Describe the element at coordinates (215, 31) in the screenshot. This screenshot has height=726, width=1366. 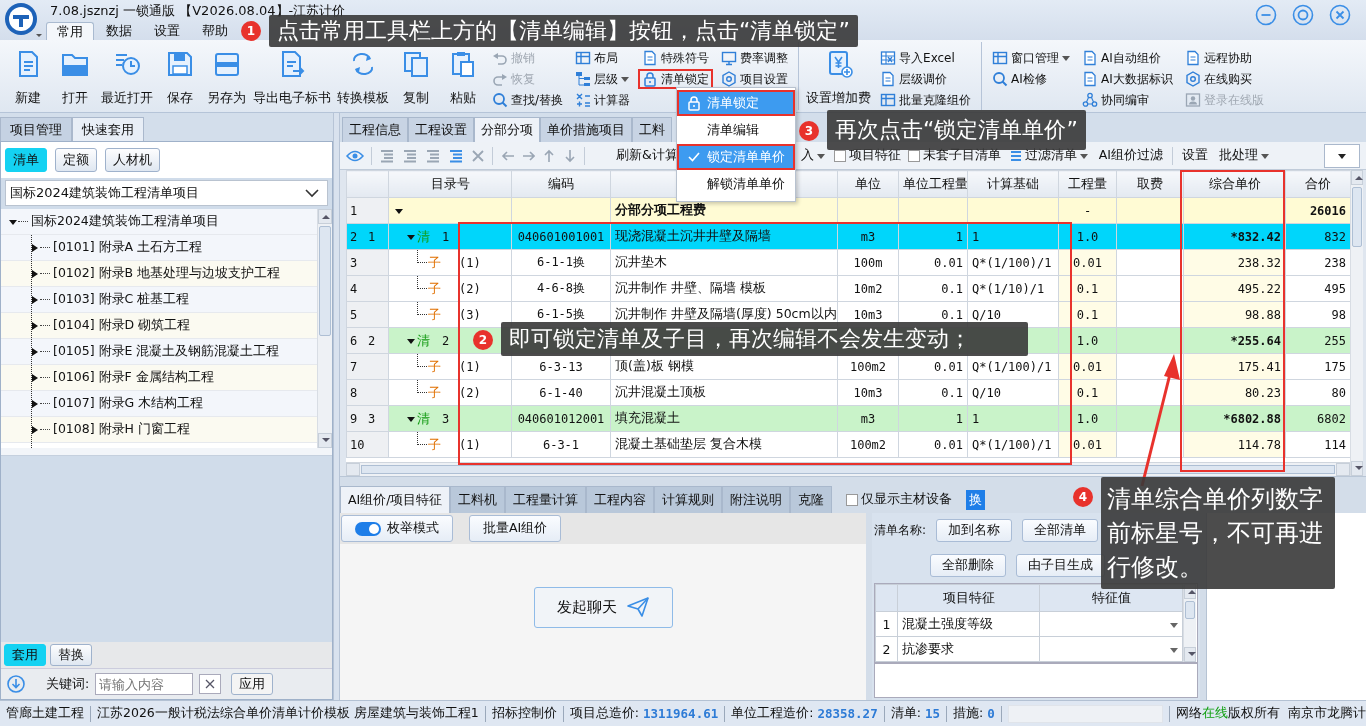
I see `menu-tab: 帮助` at that location.